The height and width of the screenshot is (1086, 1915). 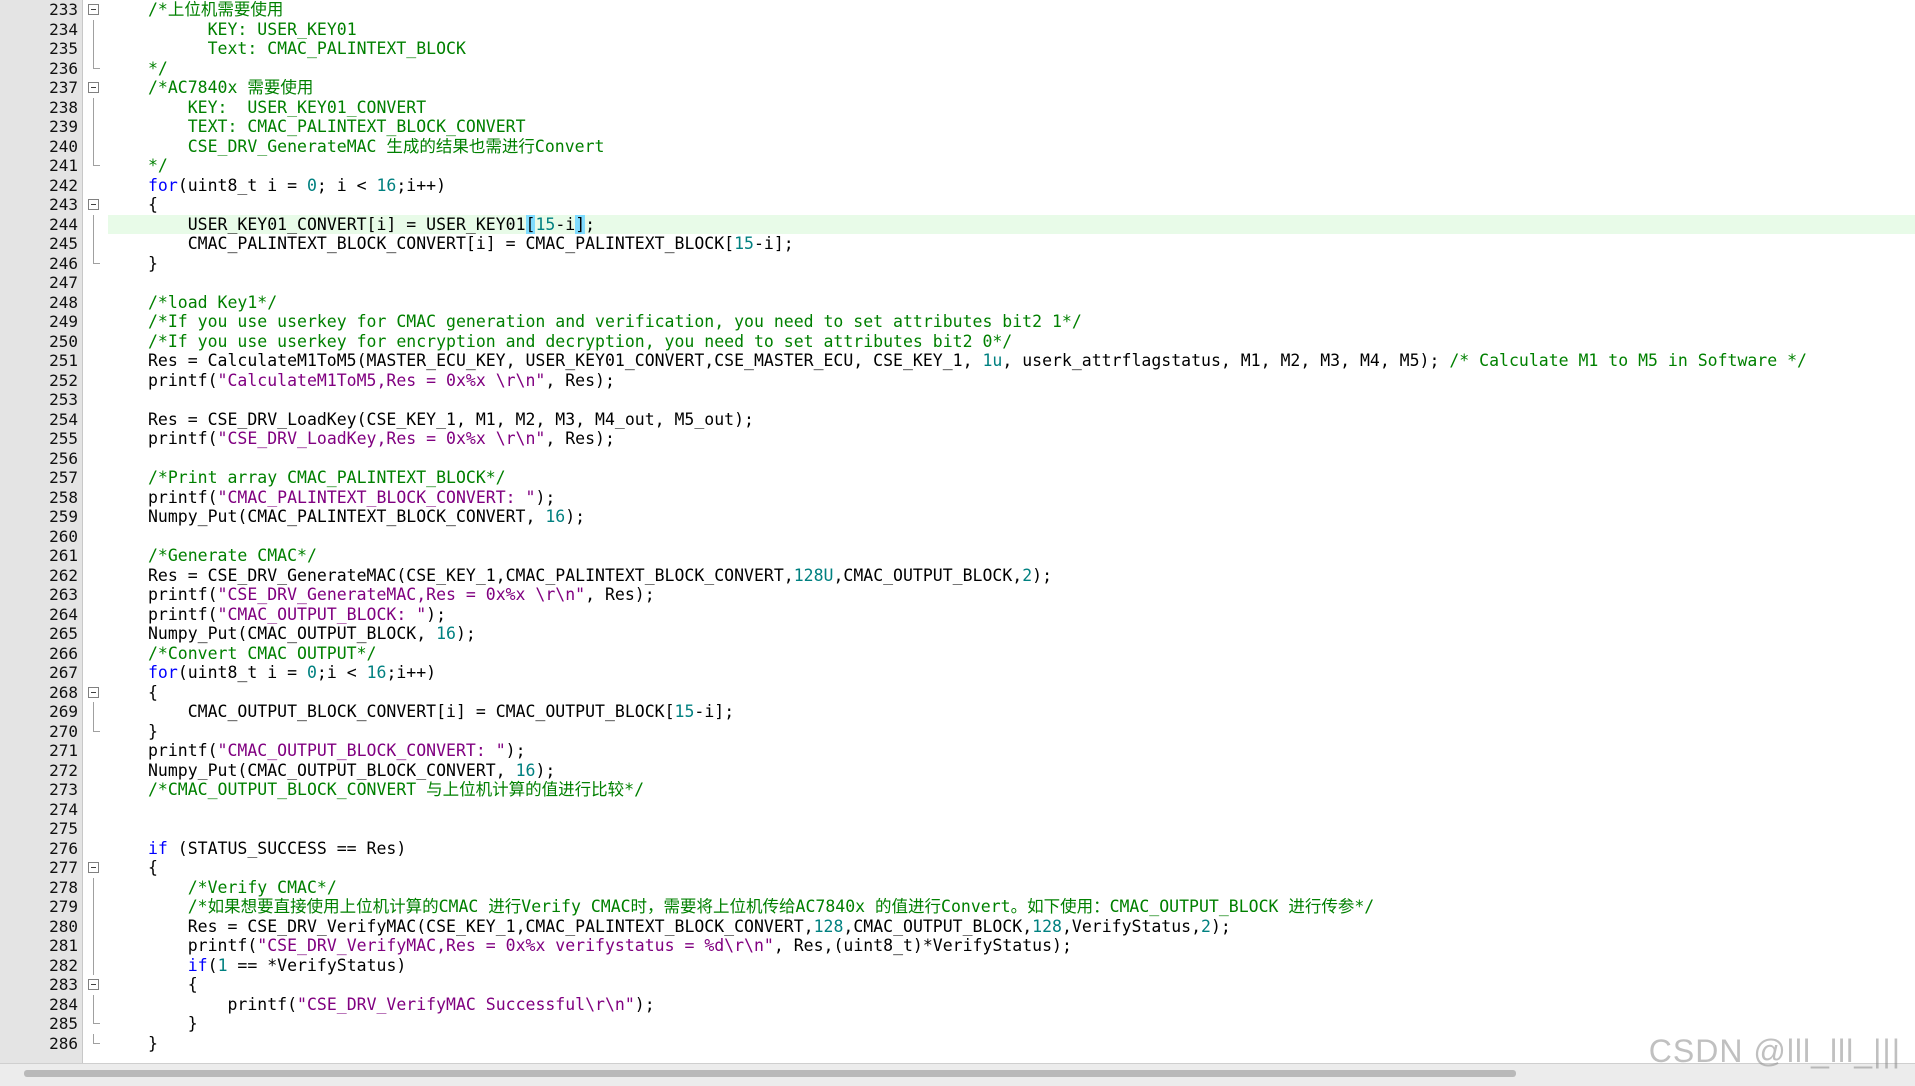 I want to click on code-line: 264 printf("CMAC_OUTPUT_BLOCK: ");, so click(x=957, y=615).